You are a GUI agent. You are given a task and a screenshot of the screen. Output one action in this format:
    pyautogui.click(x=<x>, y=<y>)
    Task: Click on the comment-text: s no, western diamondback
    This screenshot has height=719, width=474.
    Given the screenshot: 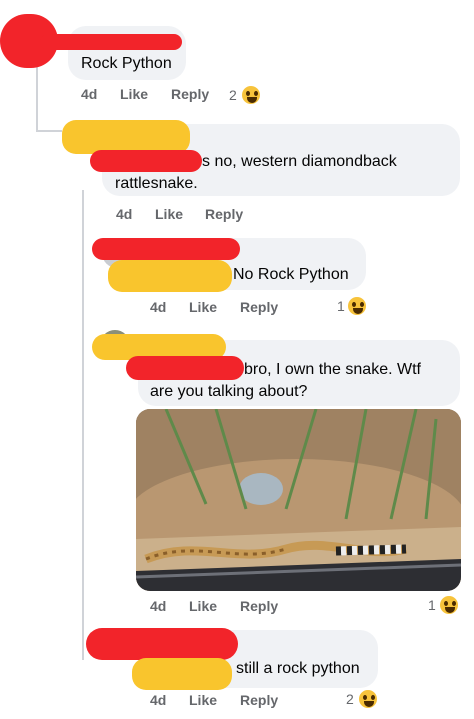 What is the action you would take?
    pyautogui.click(x=299, y=161)
    